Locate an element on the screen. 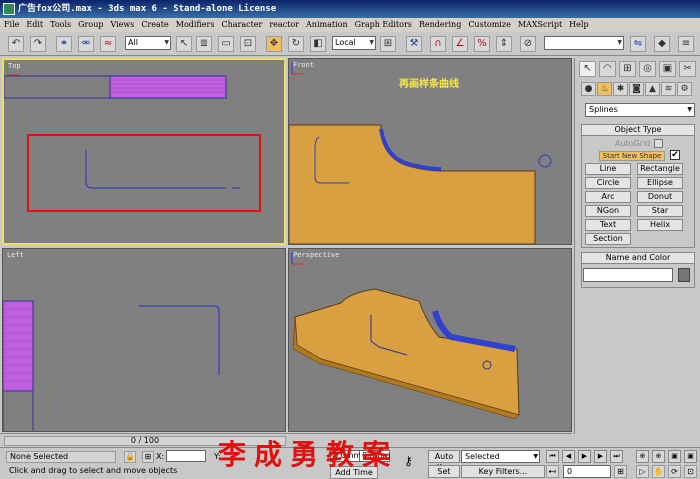  named-selection-icon: ⊘ is located at coordinates (528, 44).